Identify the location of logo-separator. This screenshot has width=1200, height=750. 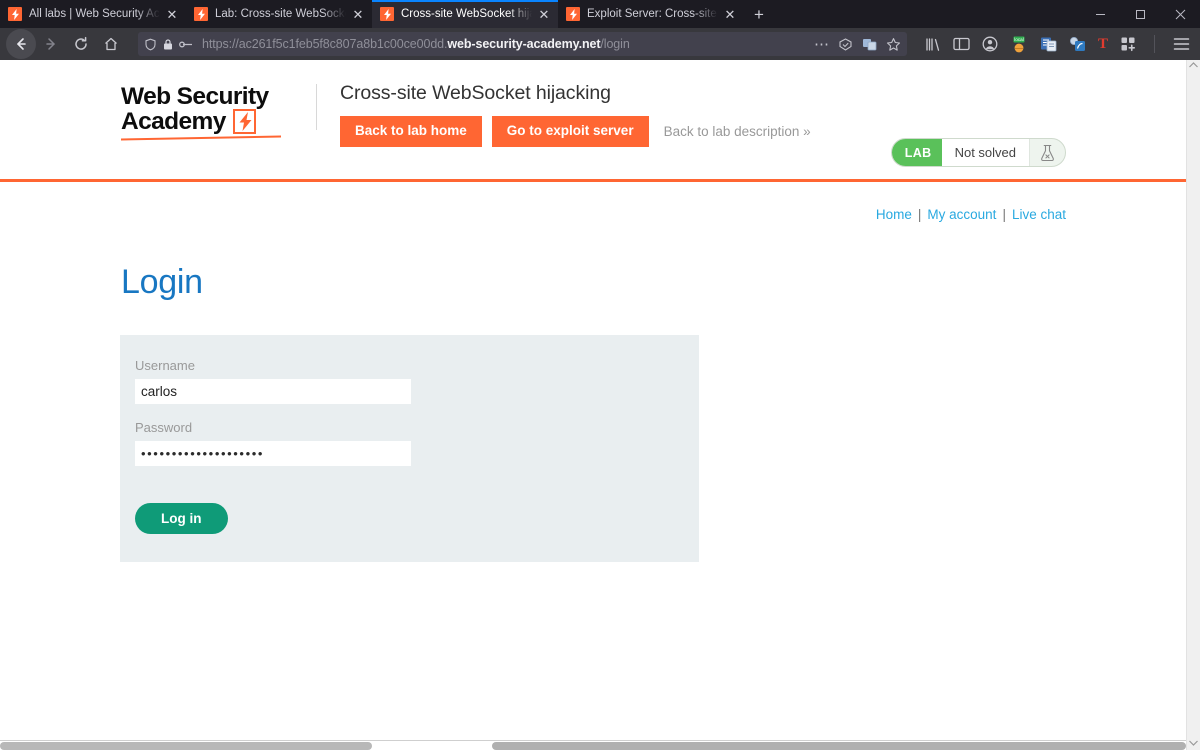
(316, 107).